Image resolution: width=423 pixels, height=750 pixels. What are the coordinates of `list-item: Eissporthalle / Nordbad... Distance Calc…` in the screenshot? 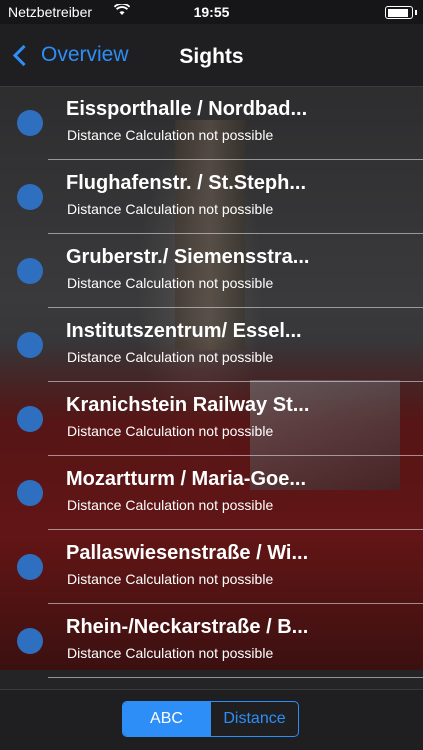 It's located at (211, 123).